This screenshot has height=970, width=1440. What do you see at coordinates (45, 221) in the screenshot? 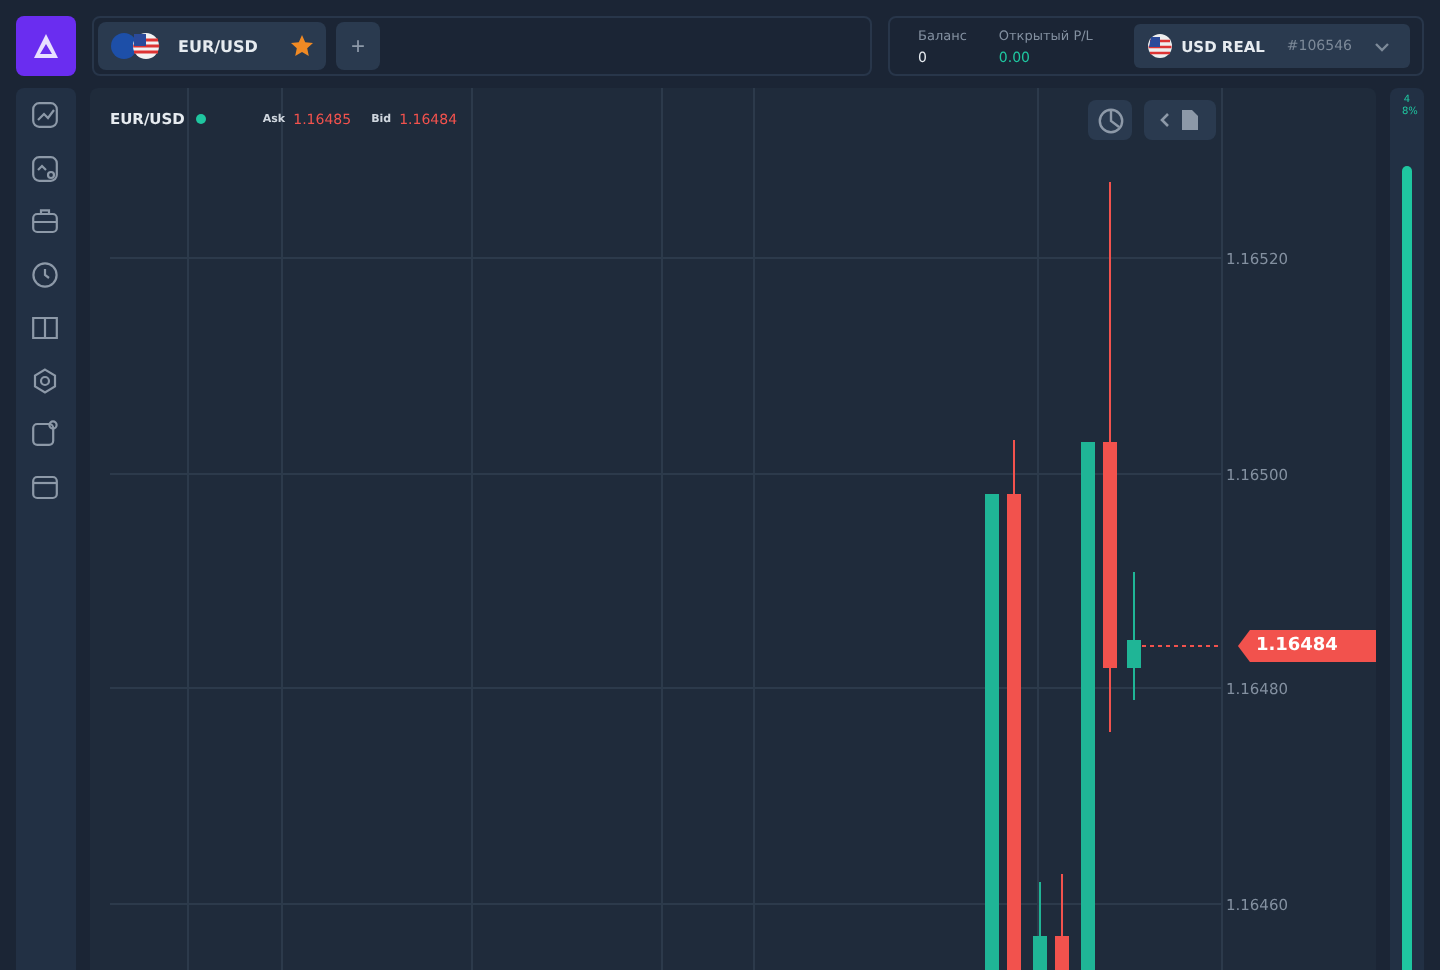
I see `briefcase-icon` at bounding box center [45, 221].